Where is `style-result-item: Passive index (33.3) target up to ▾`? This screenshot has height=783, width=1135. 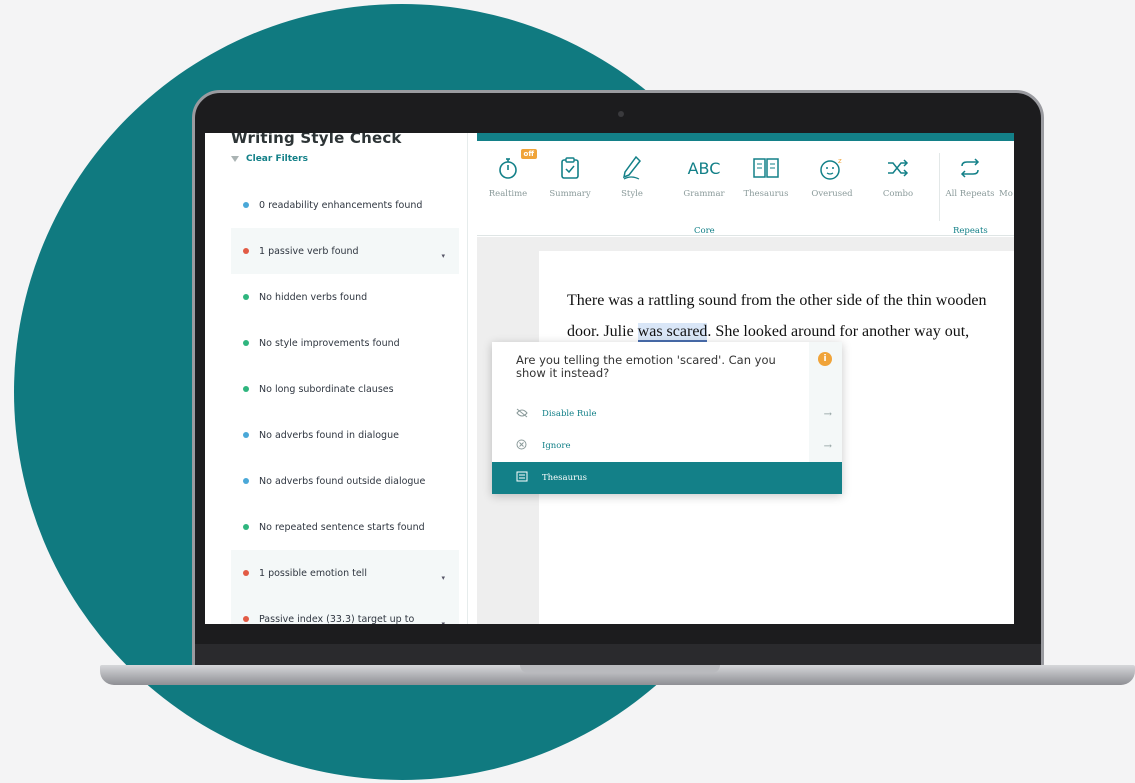
style-result-item: Passive index (33.3) target up to ▾ is located at coordinates (345, 610).